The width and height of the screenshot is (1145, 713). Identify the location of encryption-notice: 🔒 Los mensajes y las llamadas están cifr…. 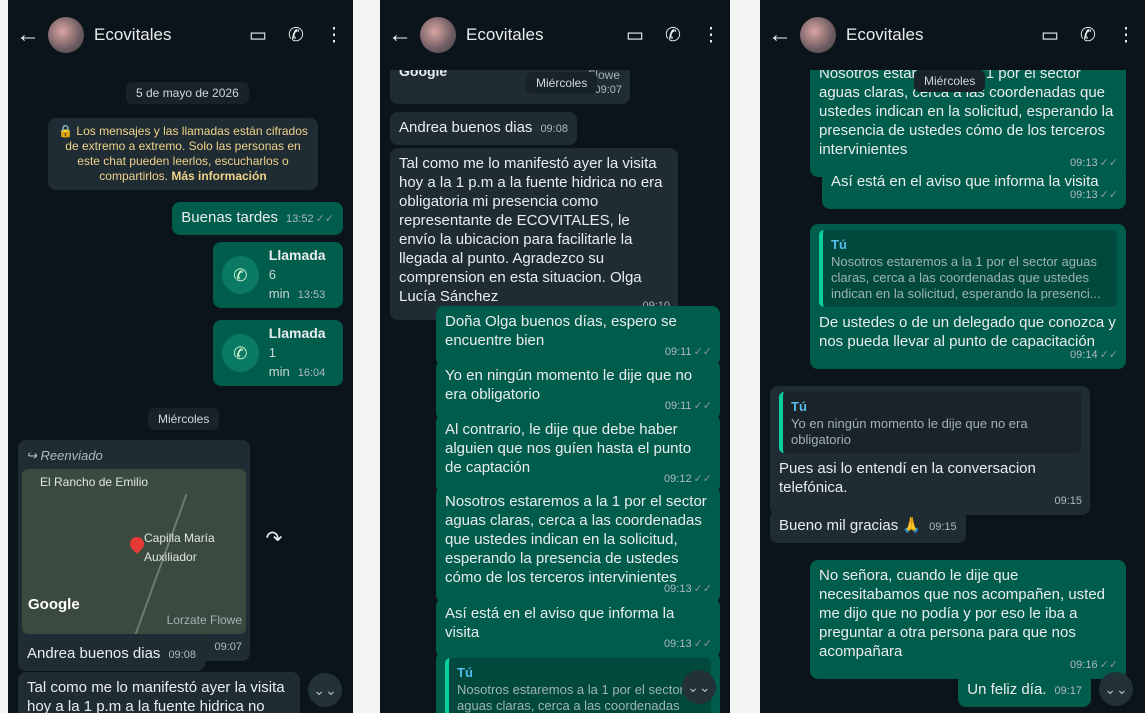
(183, 154).